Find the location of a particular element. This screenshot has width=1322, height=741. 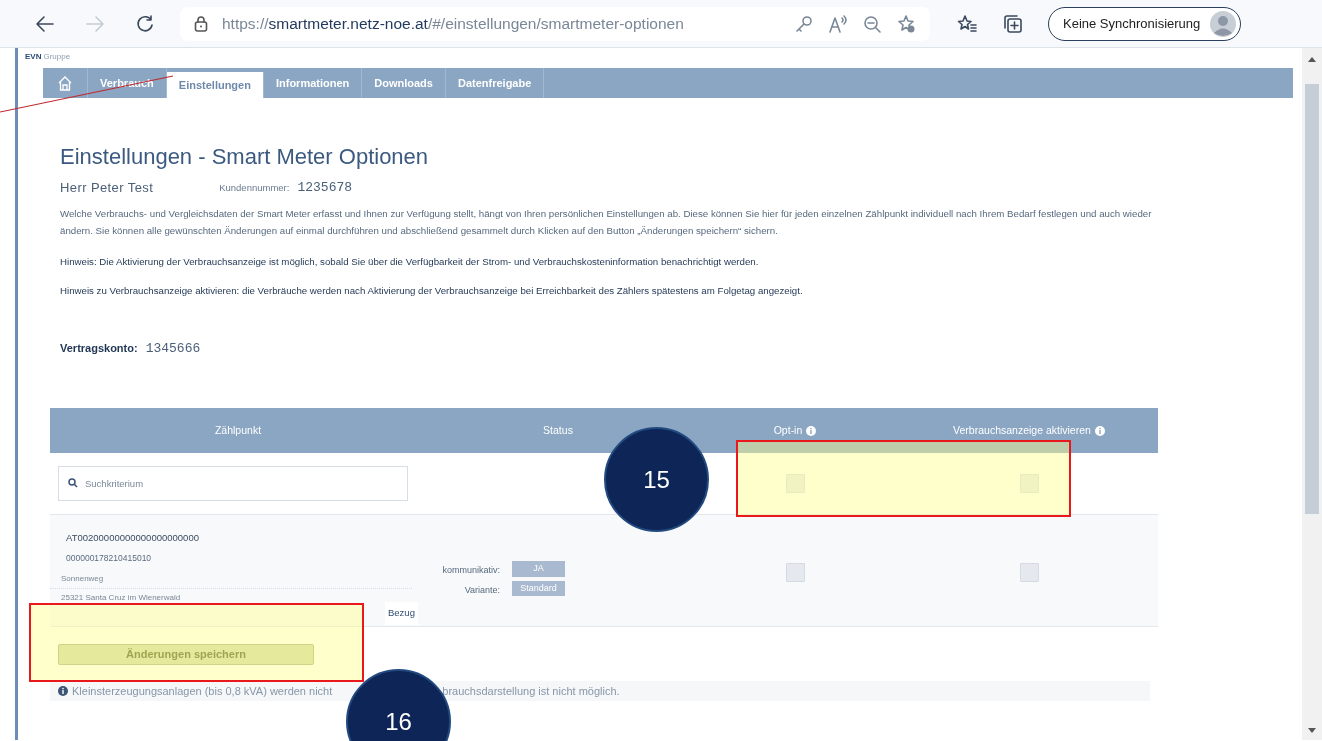

lock-icon is located at coordinates (201, 23).